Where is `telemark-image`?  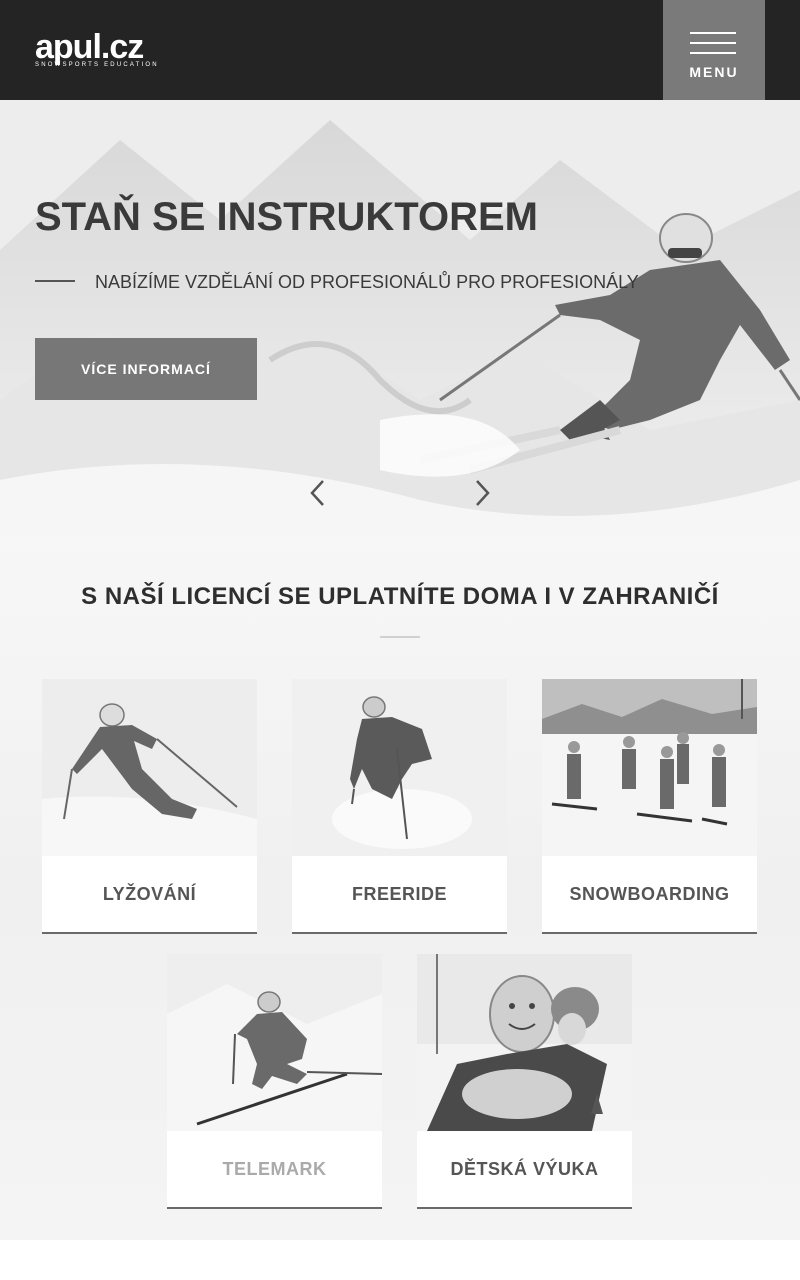 telemark-image is located at coordinates (274, 1042).